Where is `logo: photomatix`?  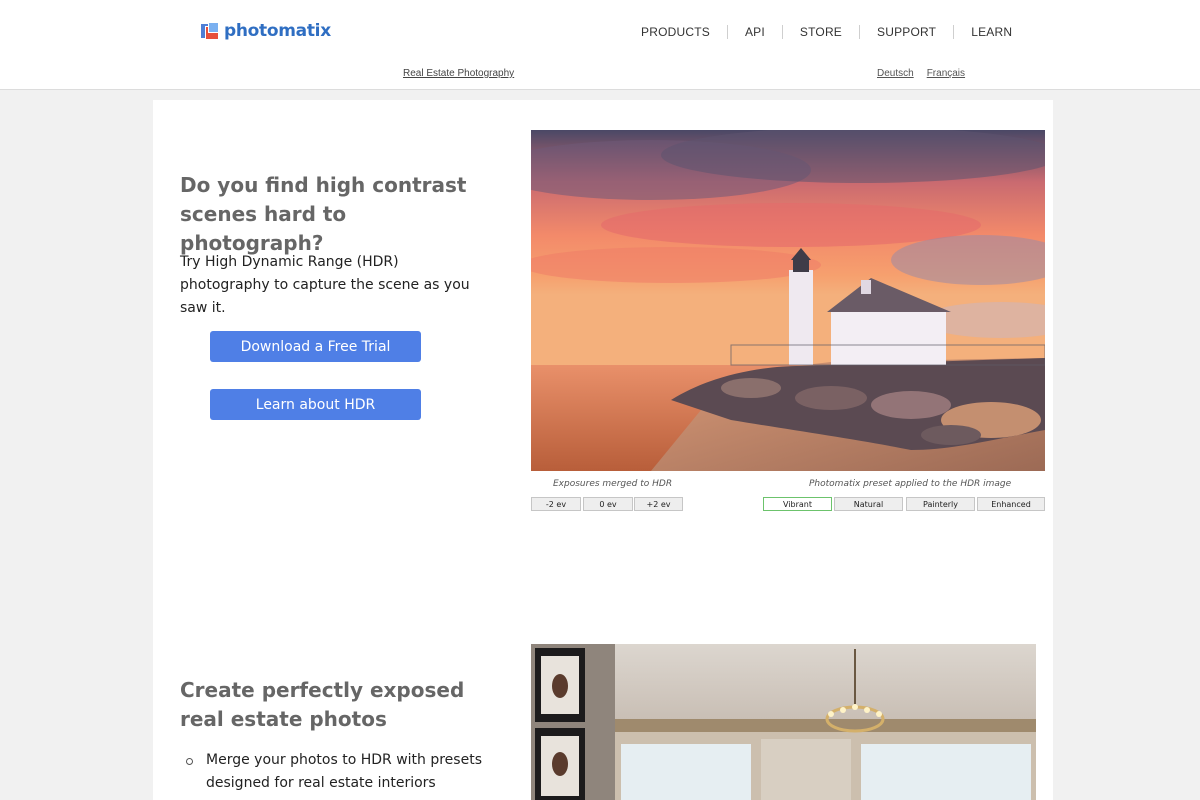
logo: photomatix is located at coordinates (266, 31).